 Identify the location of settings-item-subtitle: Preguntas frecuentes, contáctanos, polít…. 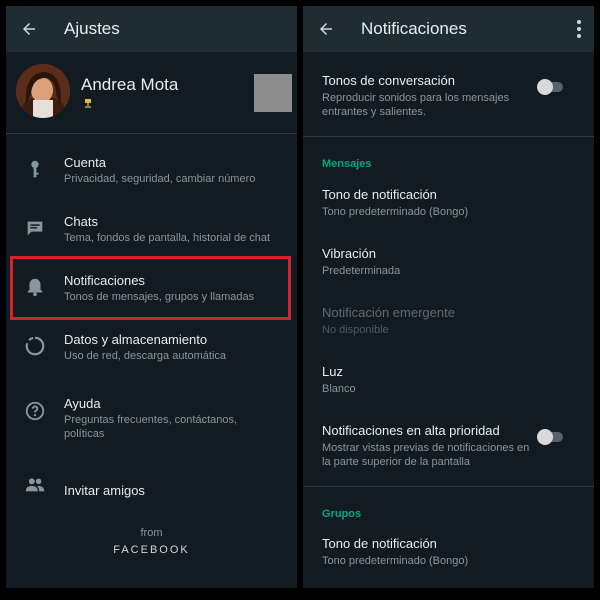
(151, 427).